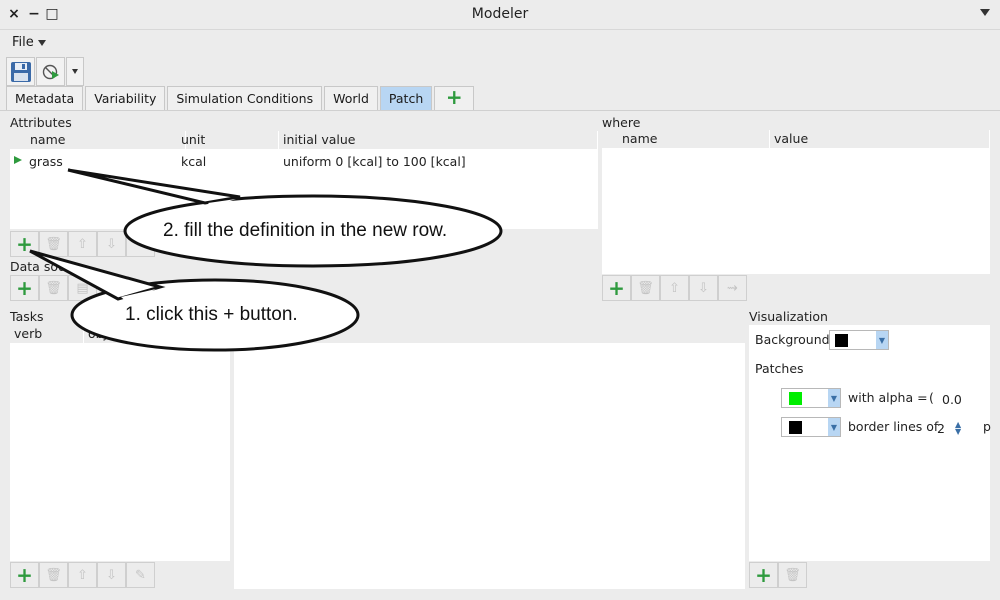  Describe the element at coordinates (285, 218) in the screenshot. I see `callout-step2-bubble` at that location.